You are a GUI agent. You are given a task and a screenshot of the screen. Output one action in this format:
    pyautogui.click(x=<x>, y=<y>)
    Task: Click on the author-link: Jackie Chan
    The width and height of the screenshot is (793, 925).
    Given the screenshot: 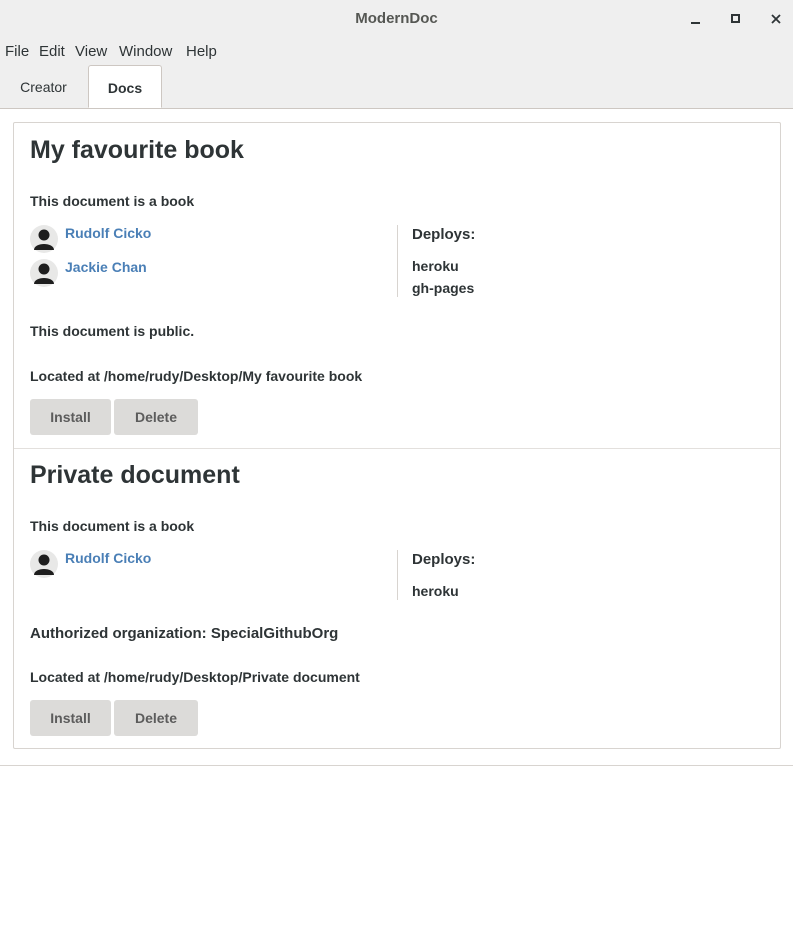 What is the action you would take?
    pyautogui.click(x=106, y=267)
    